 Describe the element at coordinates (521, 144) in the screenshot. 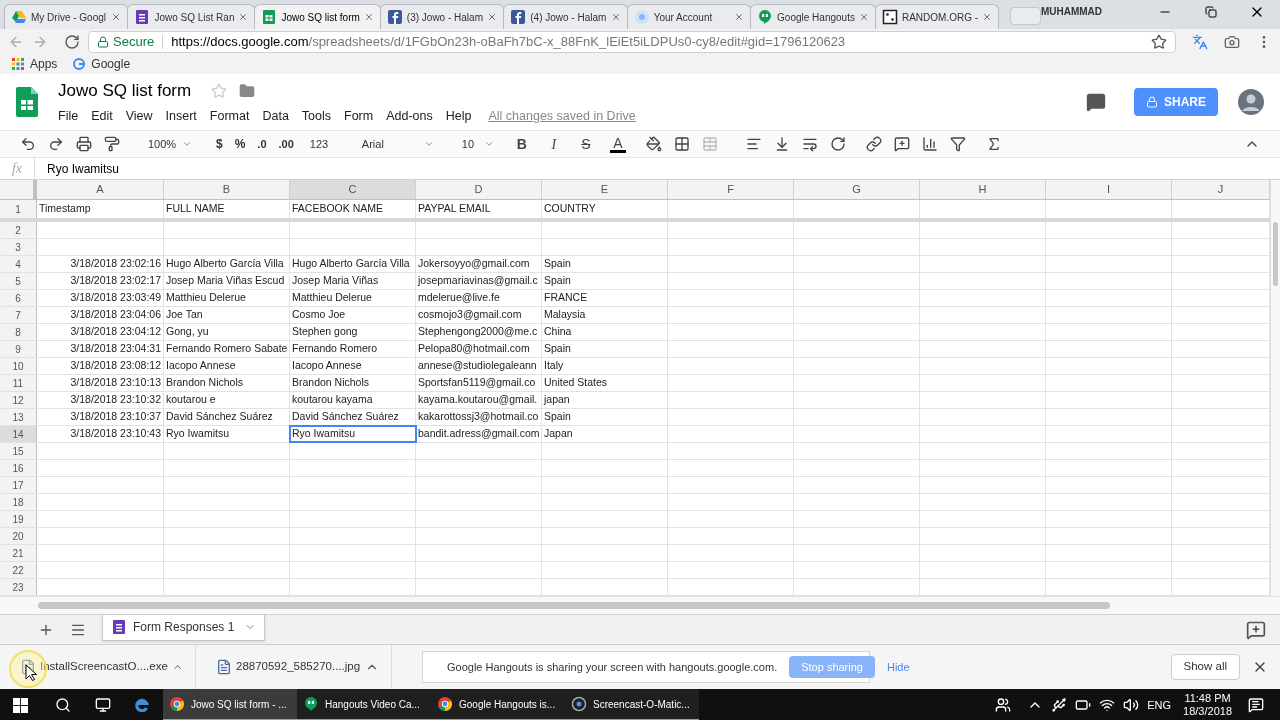

I see `format-button: B` at that location.